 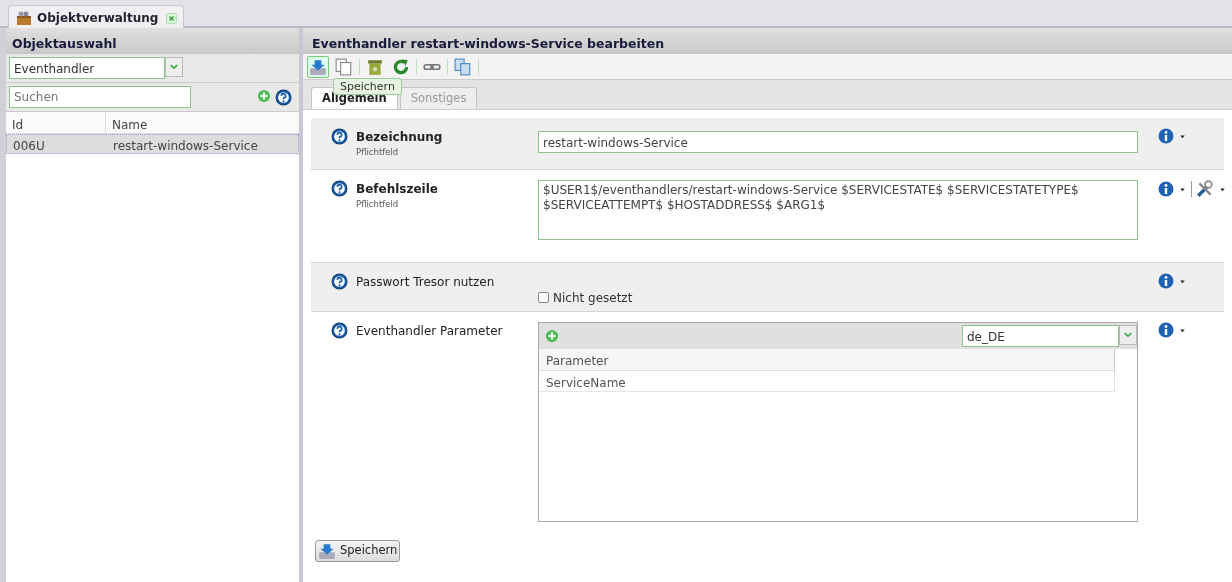 What do you see at coordinates (827, 381) in the screenshot?
I see `table-cell: ServiceName` at bounding box center [827, 381].